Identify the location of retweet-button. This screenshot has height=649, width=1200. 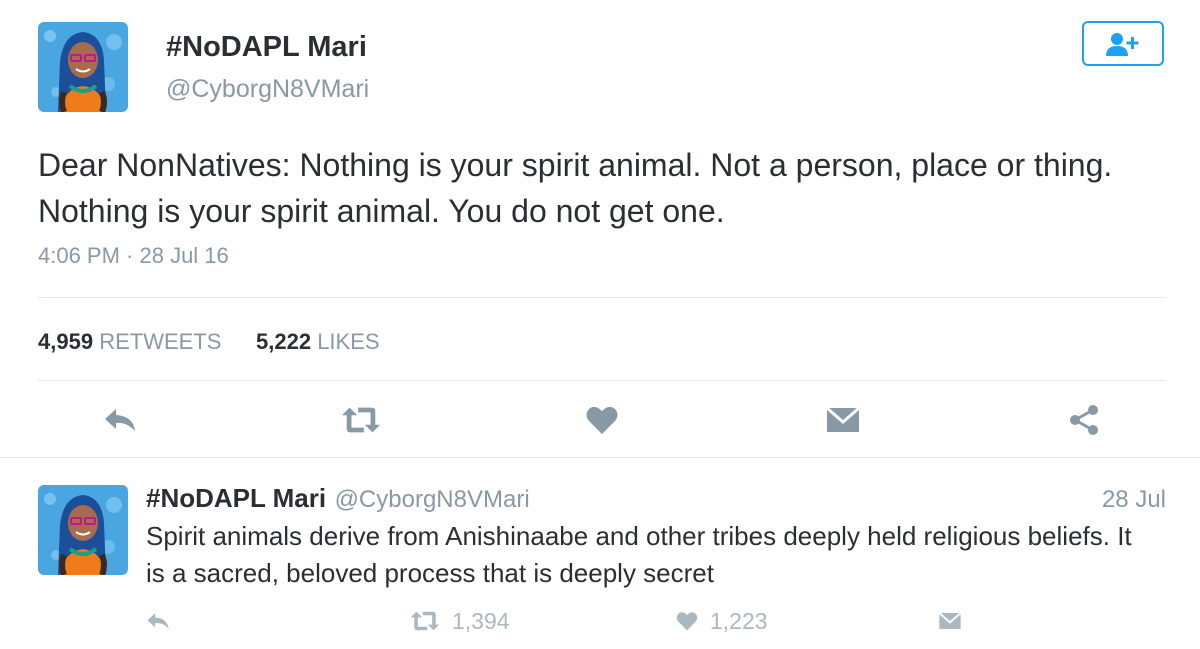
(361, 420).